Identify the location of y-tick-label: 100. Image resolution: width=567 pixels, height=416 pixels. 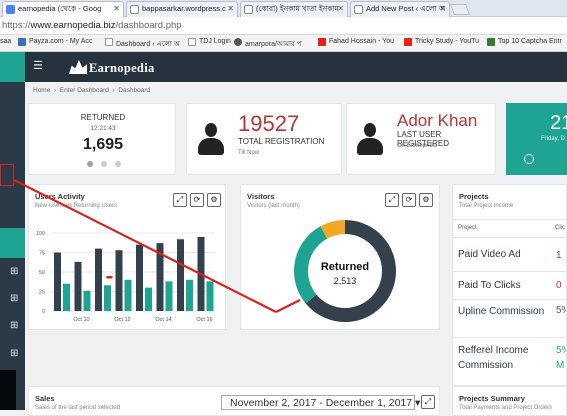
(40, 234).